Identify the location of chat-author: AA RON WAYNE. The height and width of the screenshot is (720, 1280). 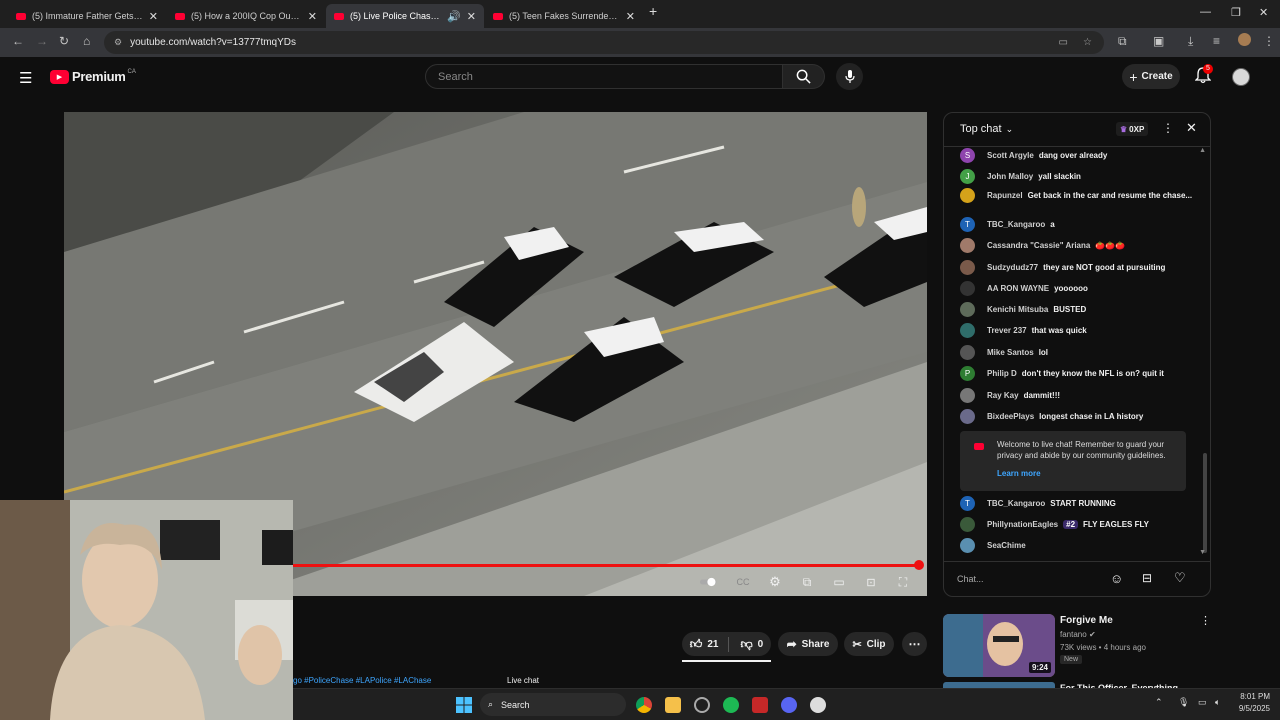
(1018, 288).